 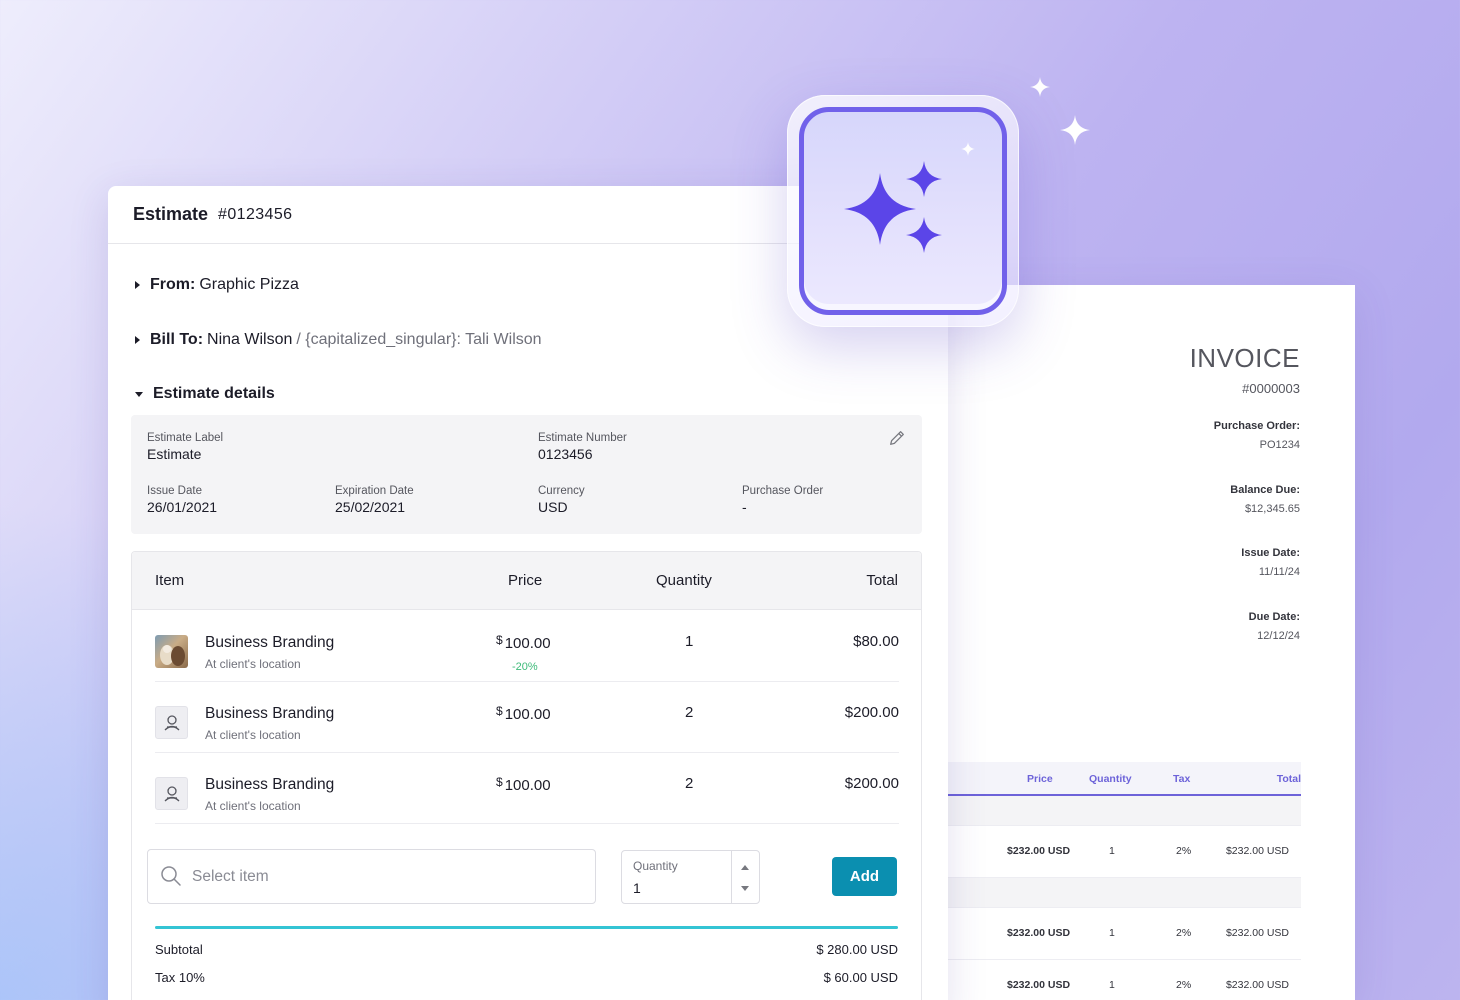 I want to click on app-icon, so click(x=903, y=211).